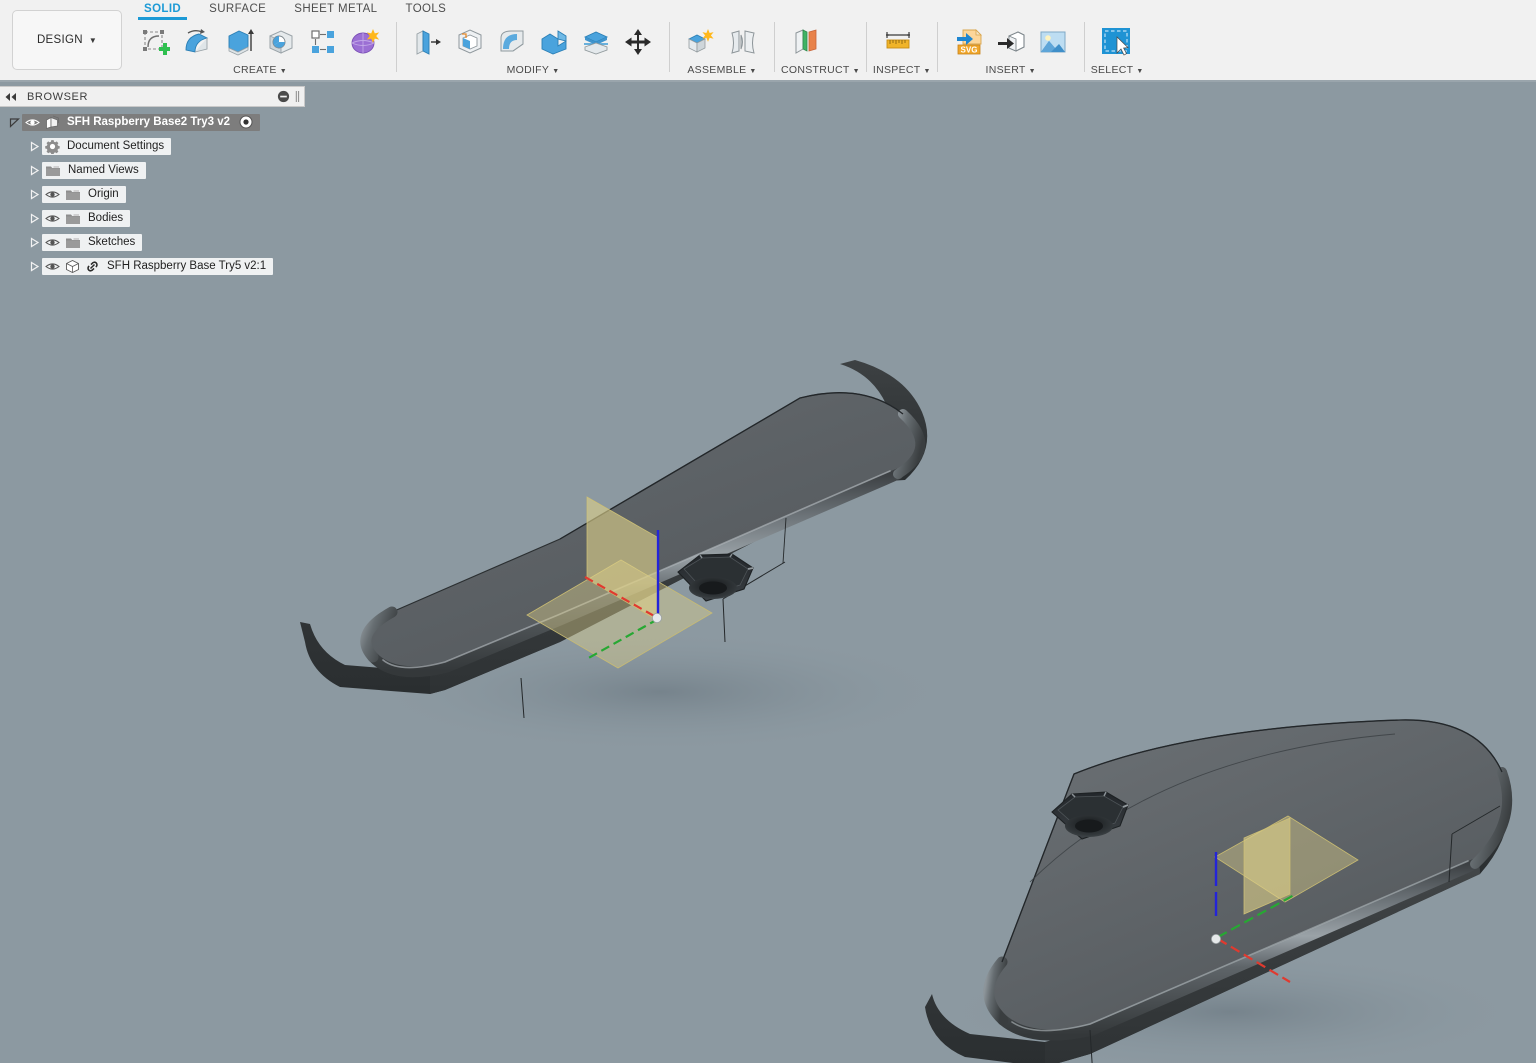  What do you see at coordinates (152, 218) in the screenshot?
I see `tree-row-bodies: Bodies` at bounding box center [152, 218].